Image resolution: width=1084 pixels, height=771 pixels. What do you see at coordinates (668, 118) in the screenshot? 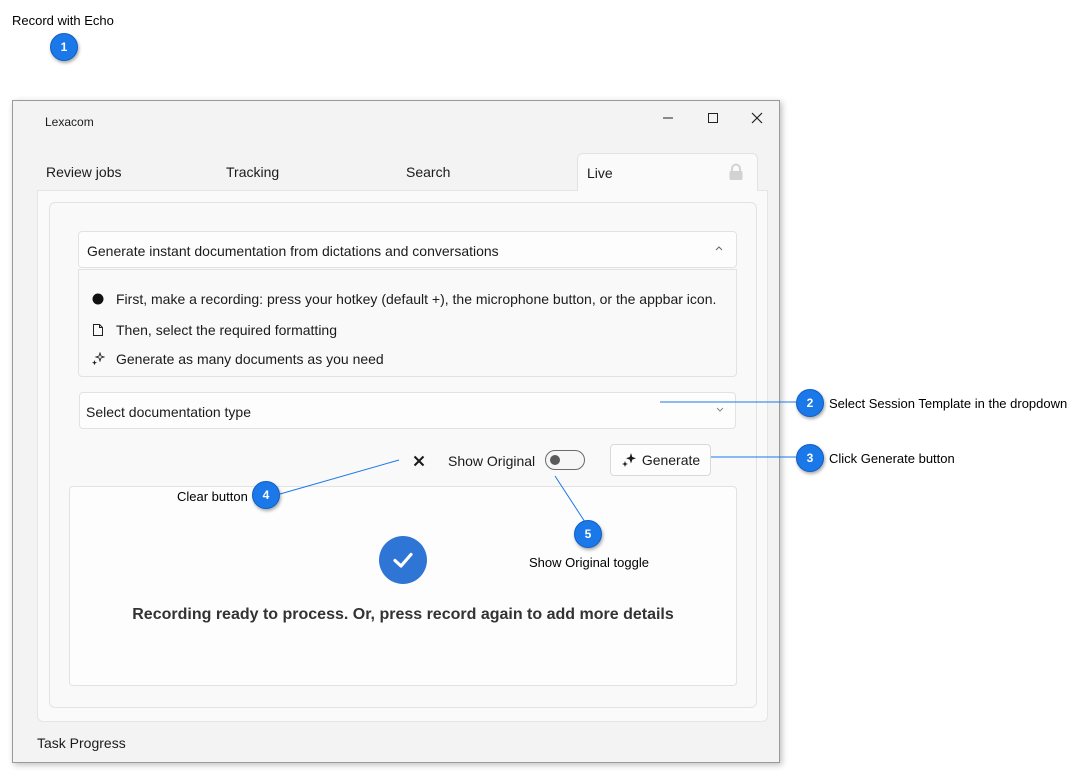
I see `minimize-icon` at bounding box center [668, 118].